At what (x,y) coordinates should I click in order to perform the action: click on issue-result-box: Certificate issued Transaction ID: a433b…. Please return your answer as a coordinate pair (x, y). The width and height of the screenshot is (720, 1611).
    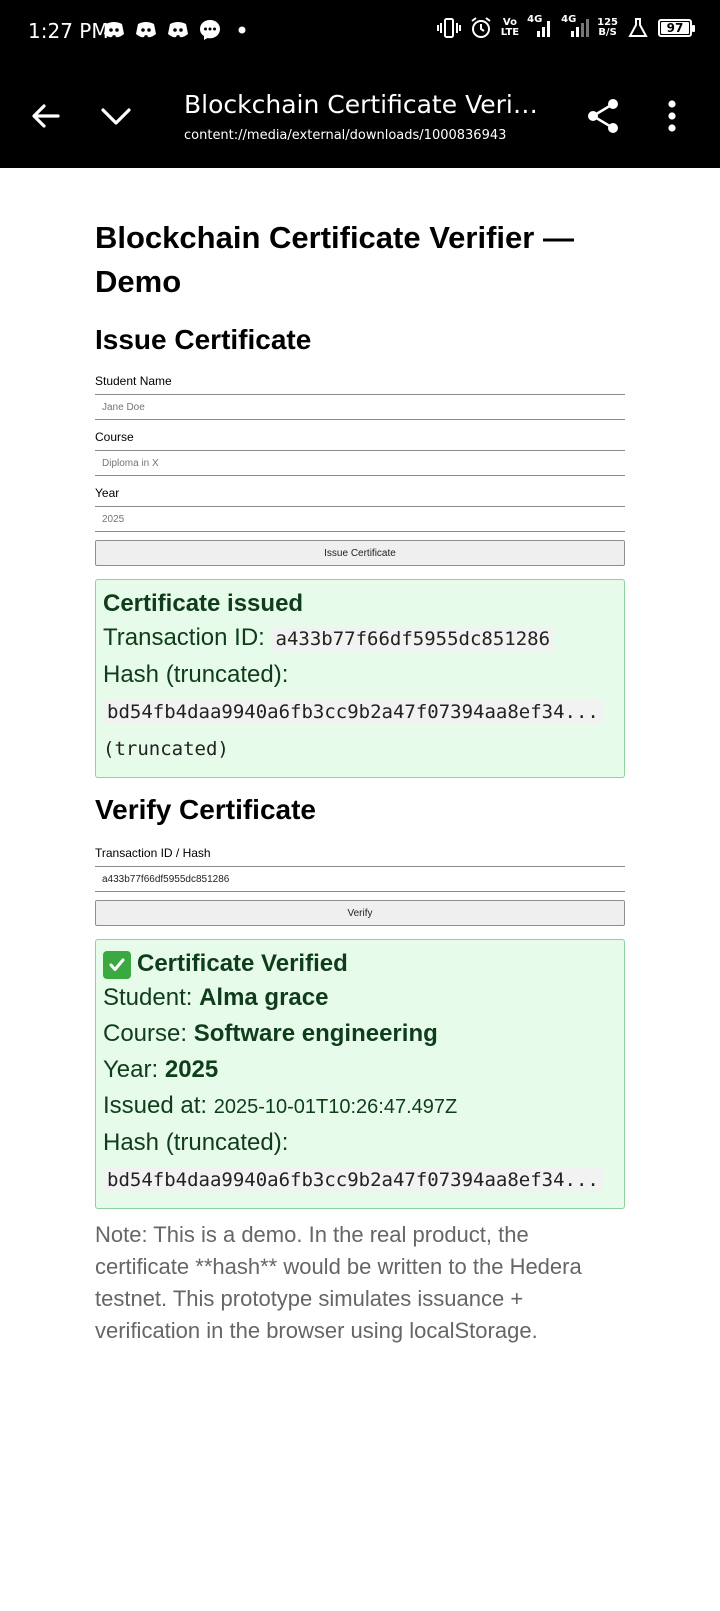
    Looking at the image, I should click on (360, 678).